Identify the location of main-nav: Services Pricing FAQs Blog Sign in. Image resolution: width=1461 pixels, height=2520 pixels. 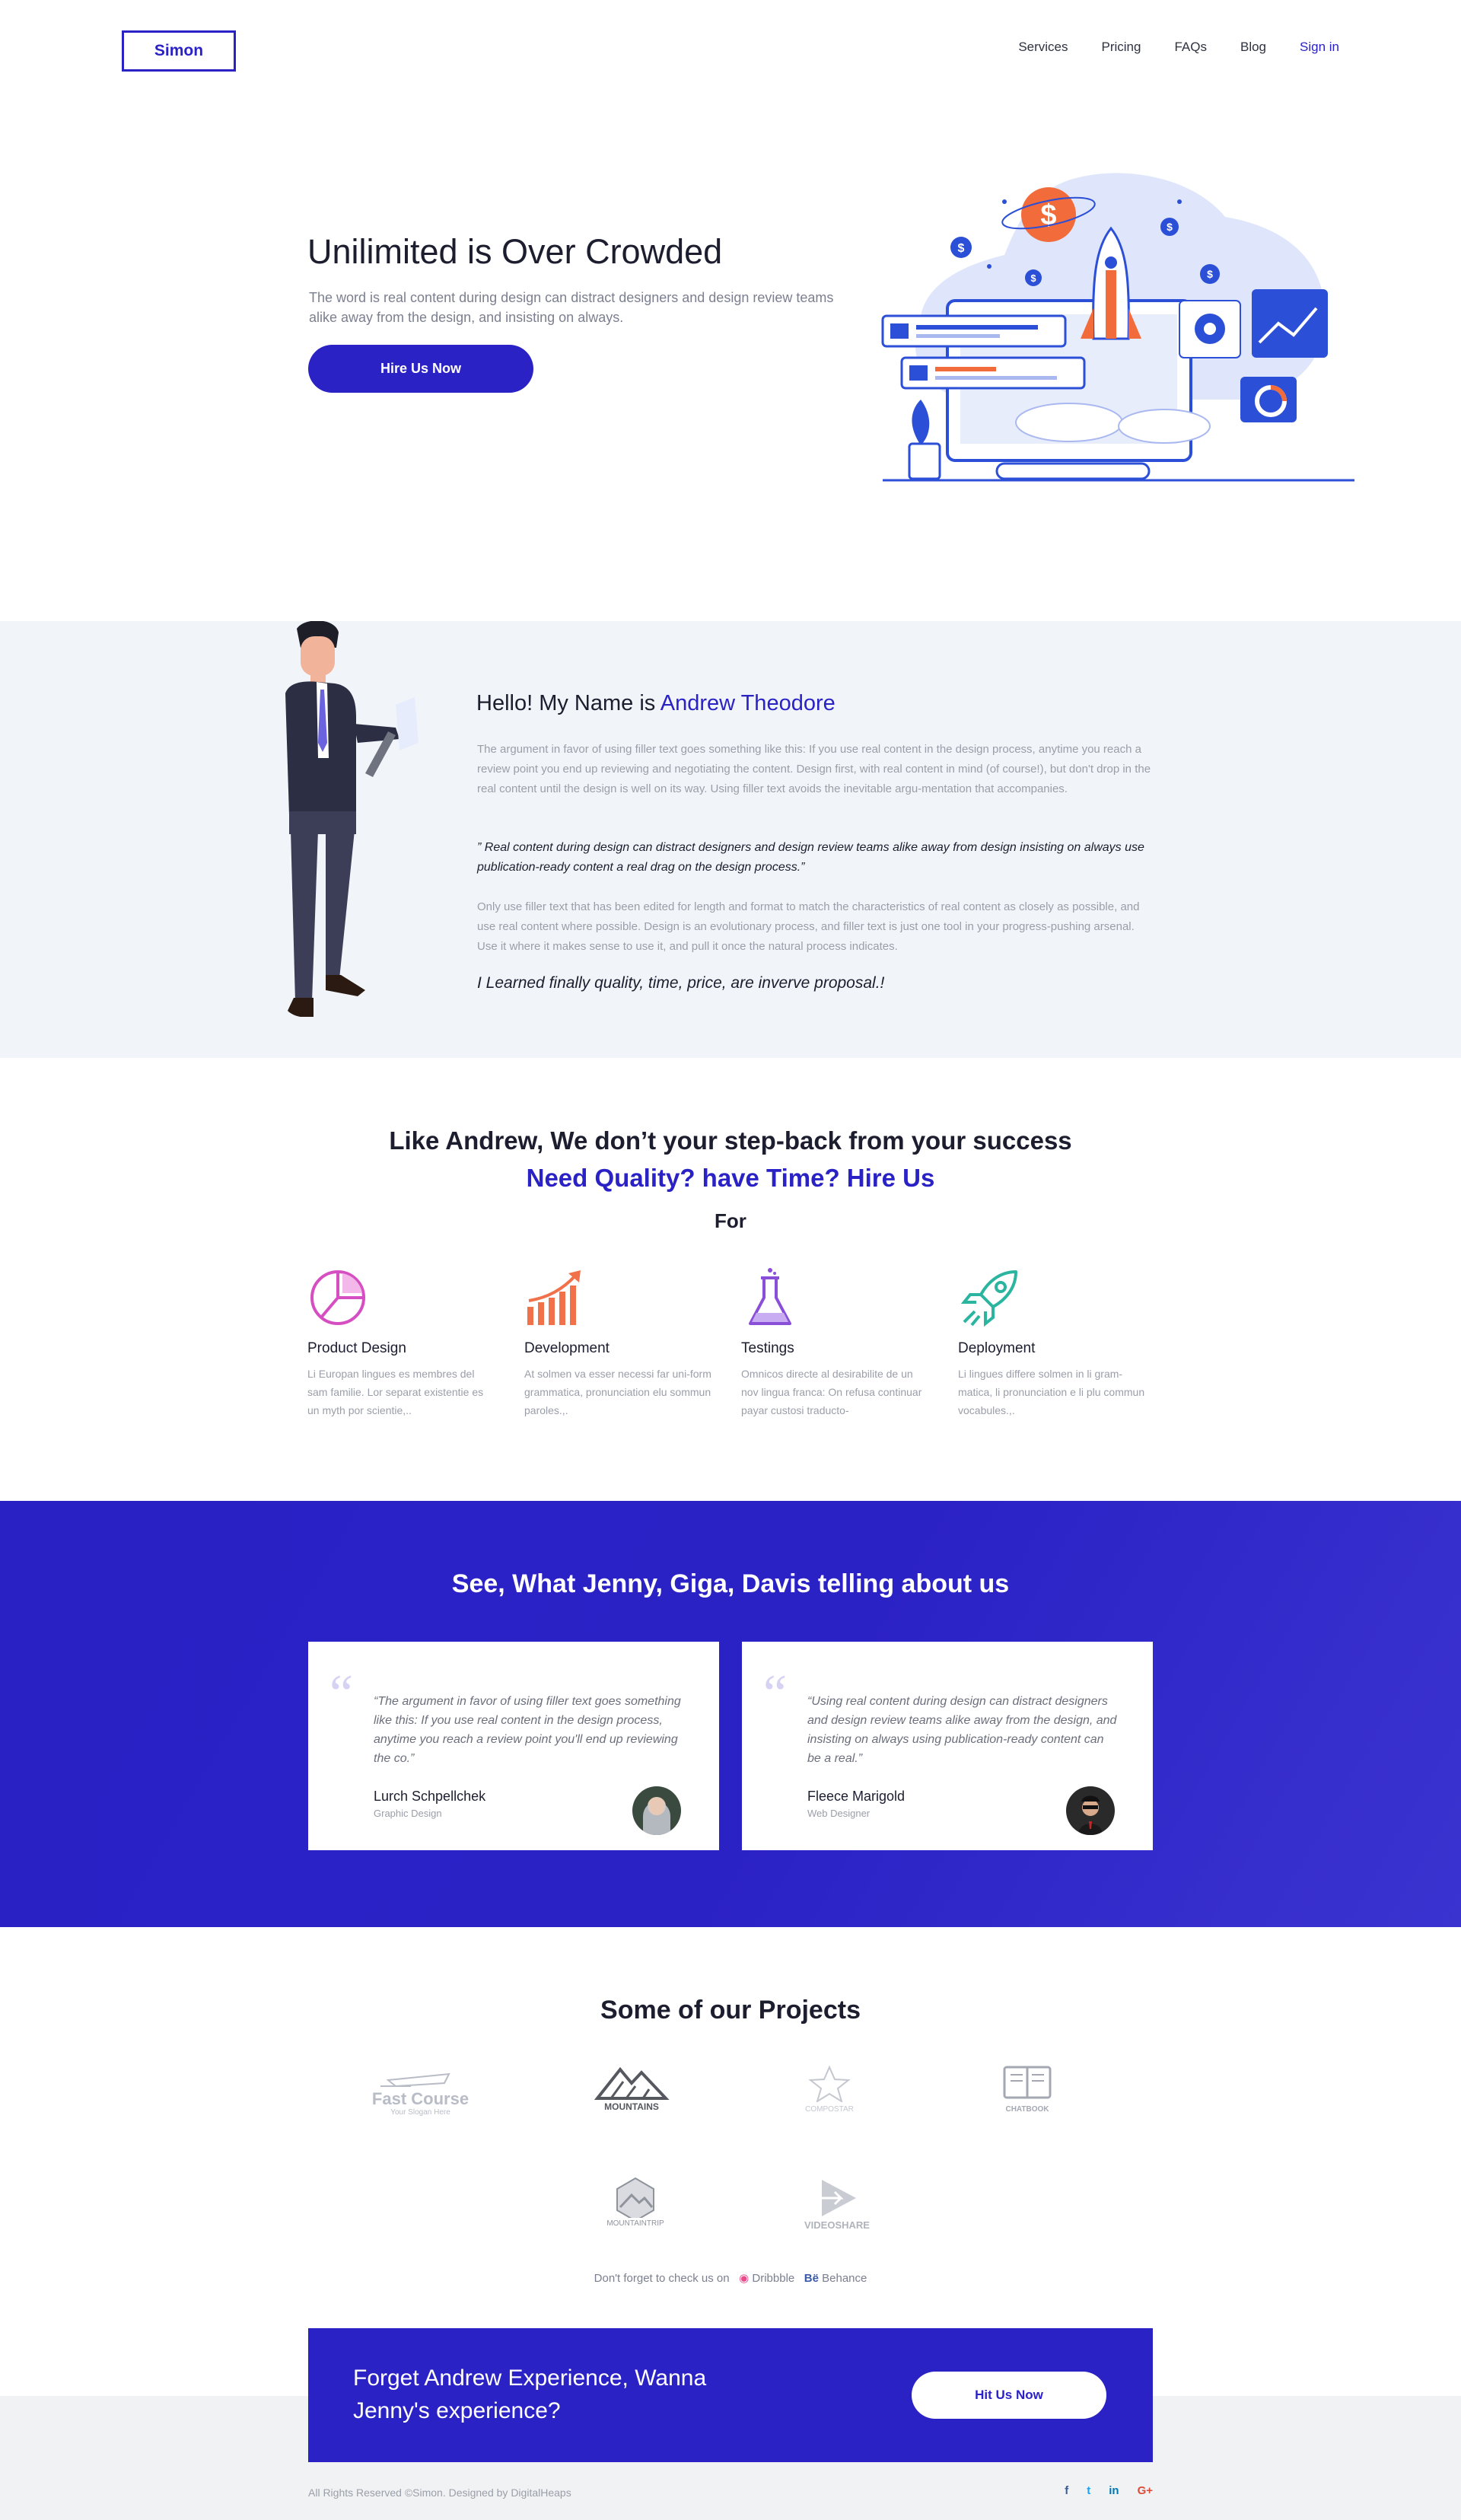
(1178, 47).